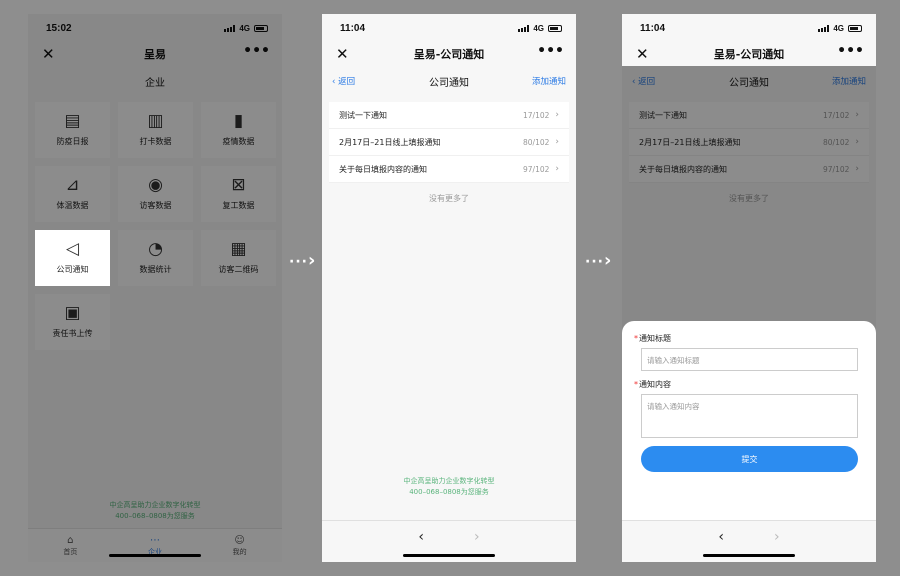 Image resolution: width=900 pixels, height=576 pixels. I want to click on content-field-label: *通知内容, so click(652, 384).